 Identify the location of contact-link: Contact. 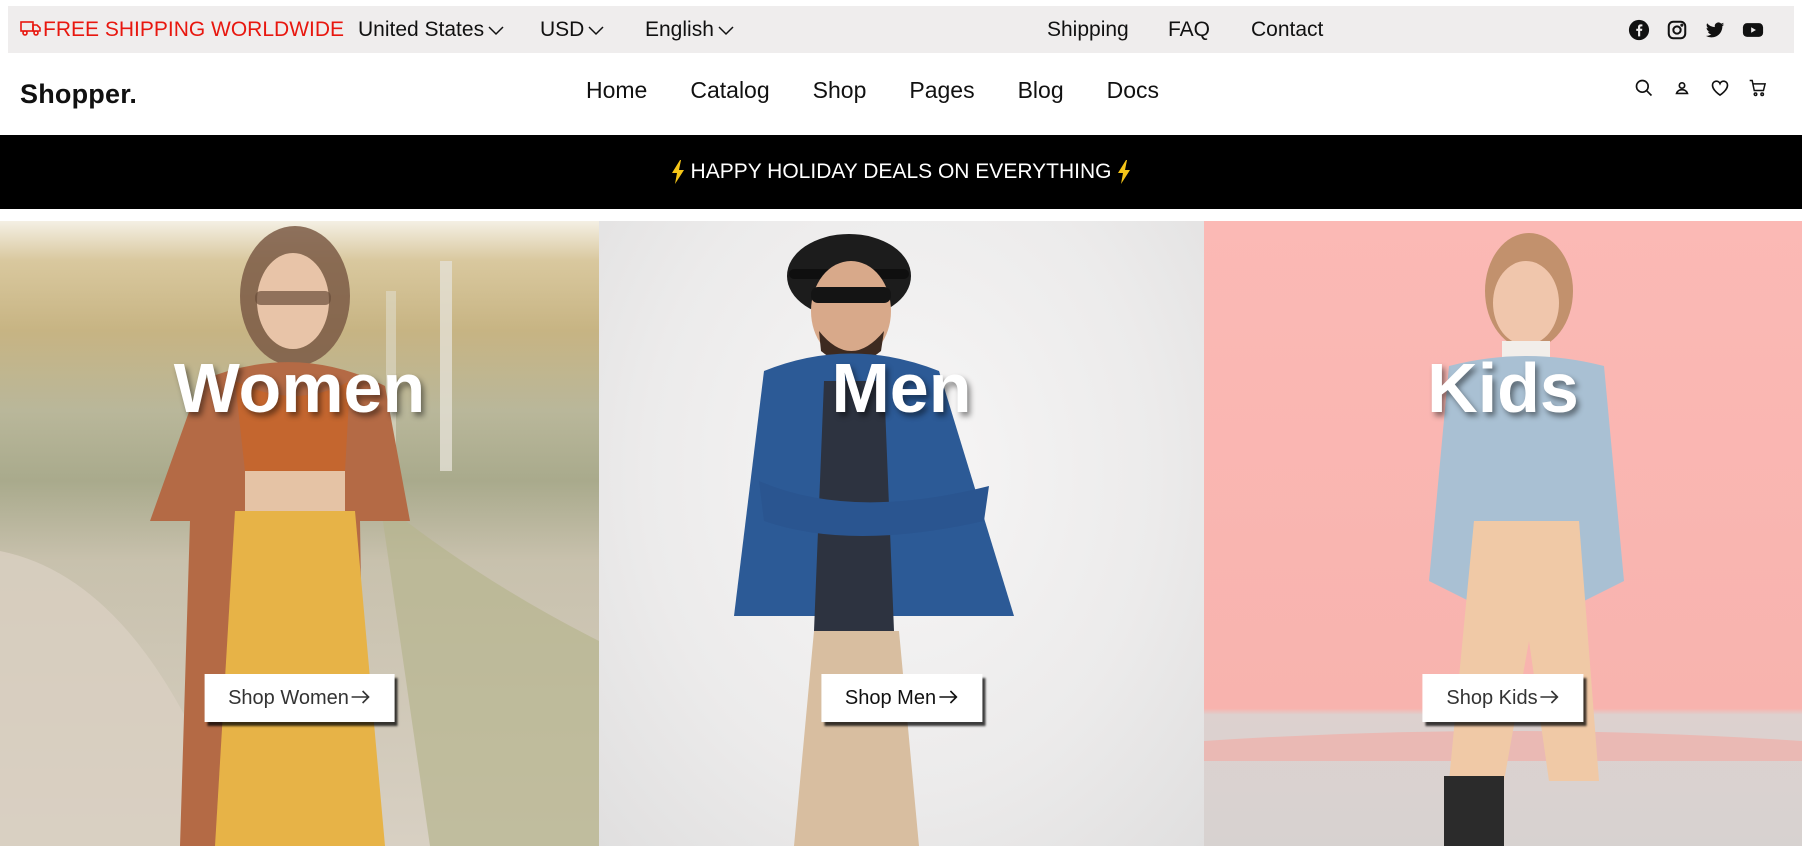
(1287, 30).